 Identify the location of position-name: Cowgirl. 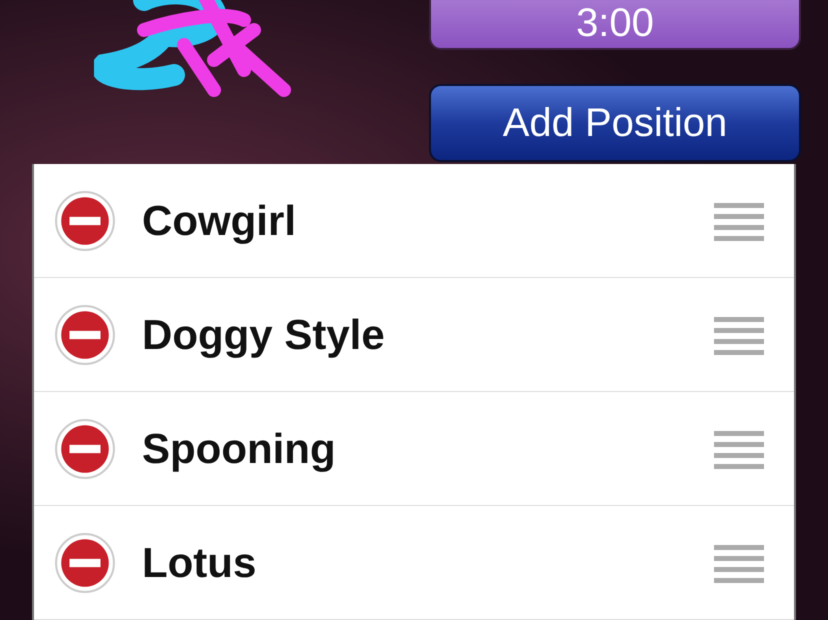
(219, 220).